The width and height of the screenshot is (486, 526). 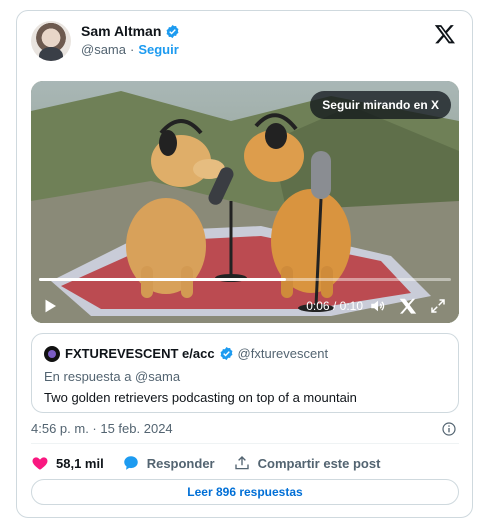 What do you see at coordinates (103, 49) in the screenshot?
I see `author-handle: @sama` at bounding box center [103, 49].